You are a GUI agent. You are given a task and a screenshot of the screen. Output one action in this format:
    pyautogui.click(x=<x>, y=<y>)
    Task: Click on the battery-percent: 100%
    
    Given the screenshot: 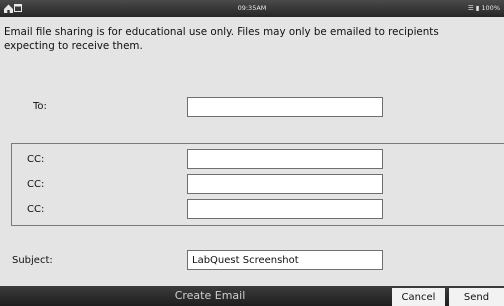 What is the action you would take?
    pyautogui.click(x=490, y=8)
    